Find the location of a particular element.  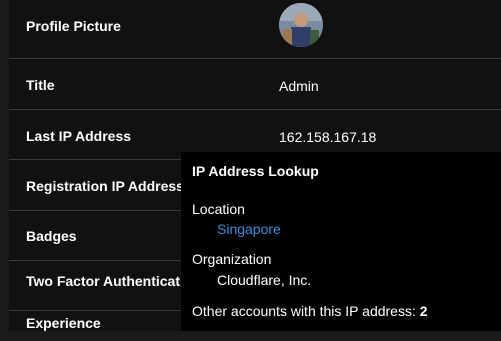

title-label: Title is located at coordinates (40, 85).